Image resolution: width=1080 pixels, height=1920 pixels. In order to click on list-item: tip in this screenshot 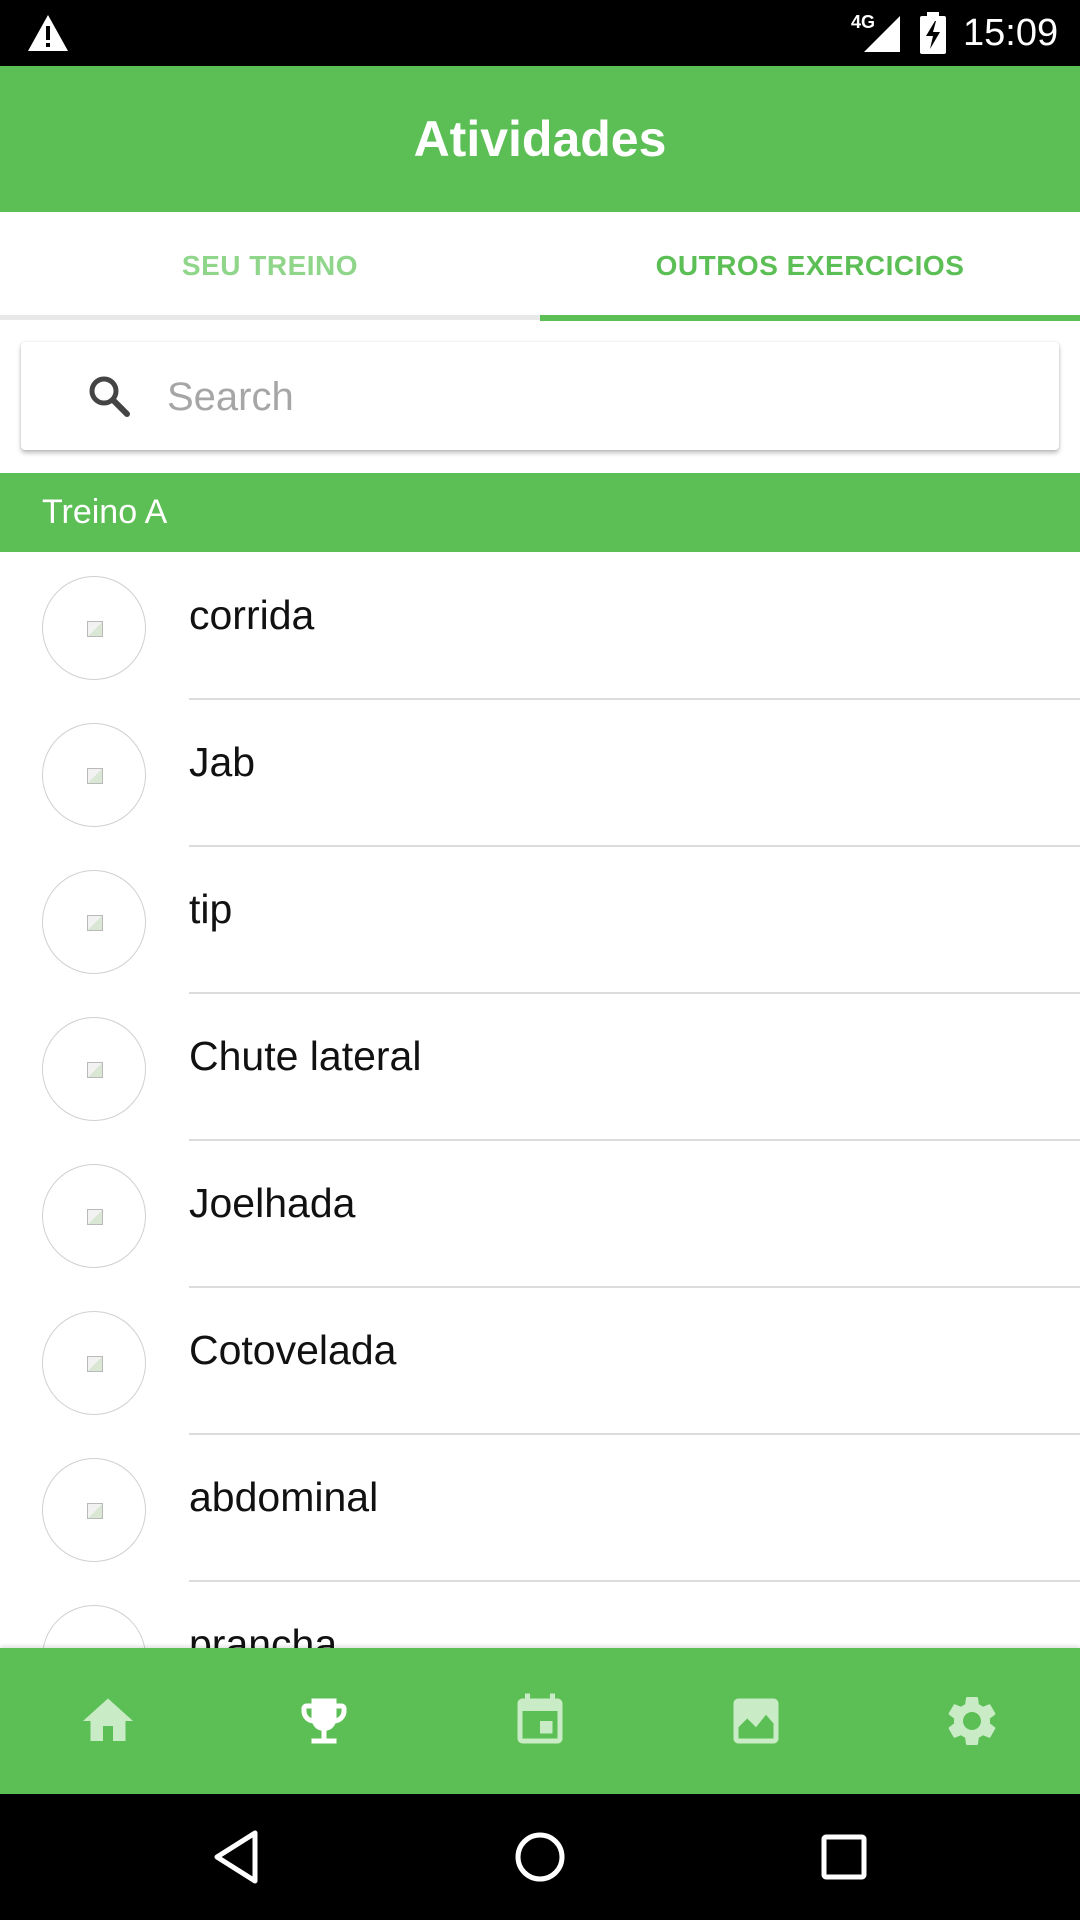, I will do `click(540, 920)`.